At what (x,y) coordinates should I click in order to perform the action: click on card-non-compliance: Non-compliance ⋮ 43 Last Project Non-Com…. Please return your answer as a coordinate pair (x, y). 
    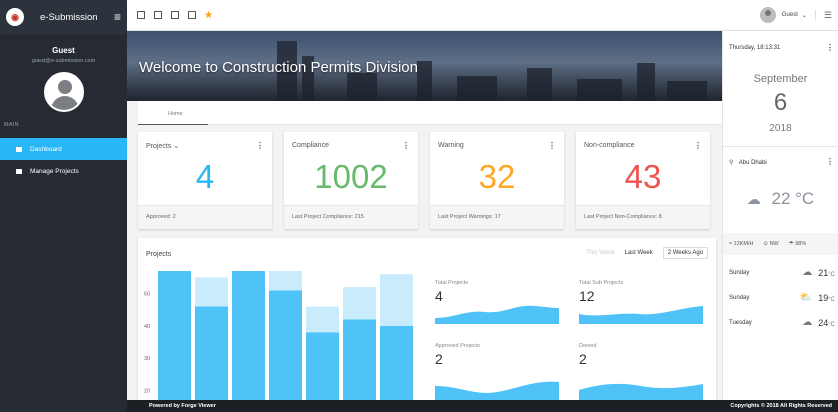
    Looking at the image, I should click on (643, 180).